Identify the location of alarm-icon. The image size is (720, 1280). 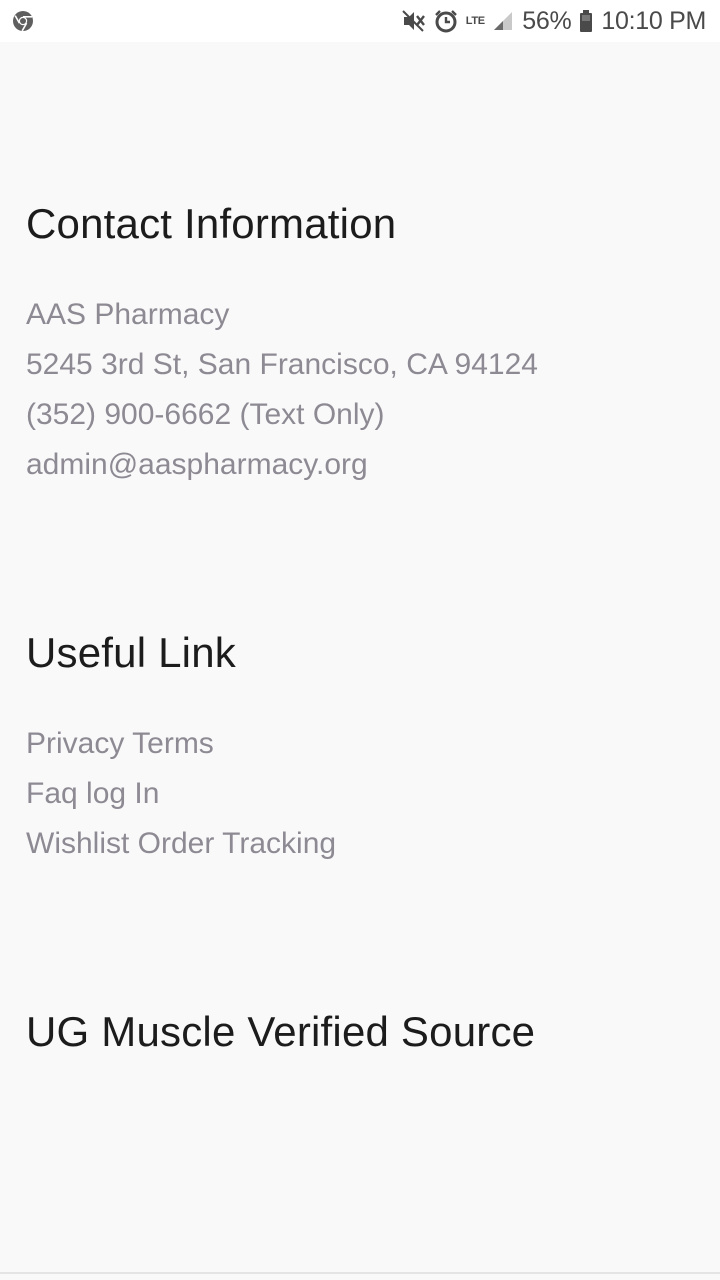
(446, 21).